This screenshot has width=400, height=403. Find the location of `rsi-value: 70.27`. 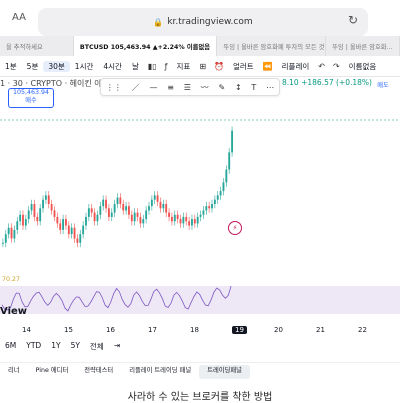

rsi-value: 70.27 is located at coordinates (11, 279).